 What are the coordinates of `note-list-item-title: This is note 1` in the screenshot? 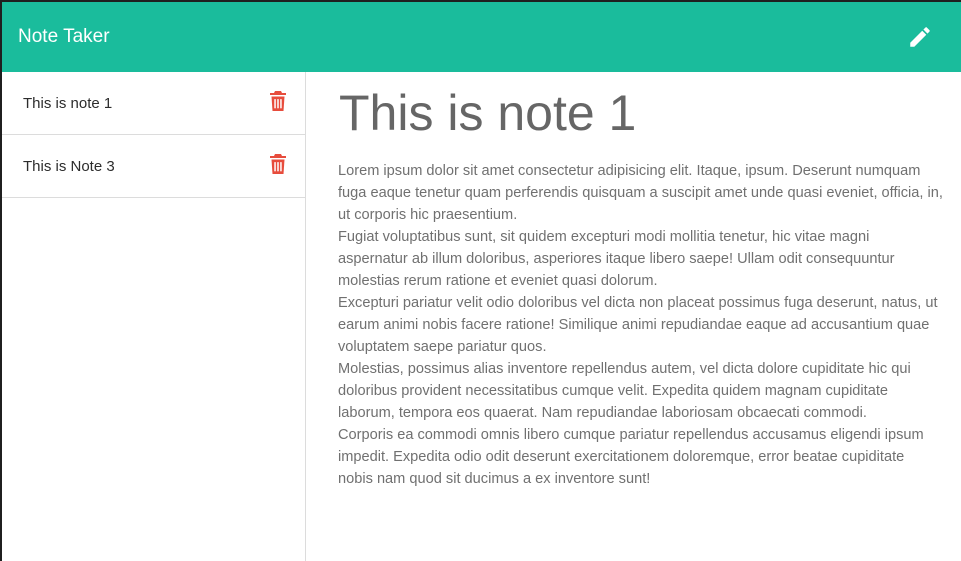 It's located at (67, 104).